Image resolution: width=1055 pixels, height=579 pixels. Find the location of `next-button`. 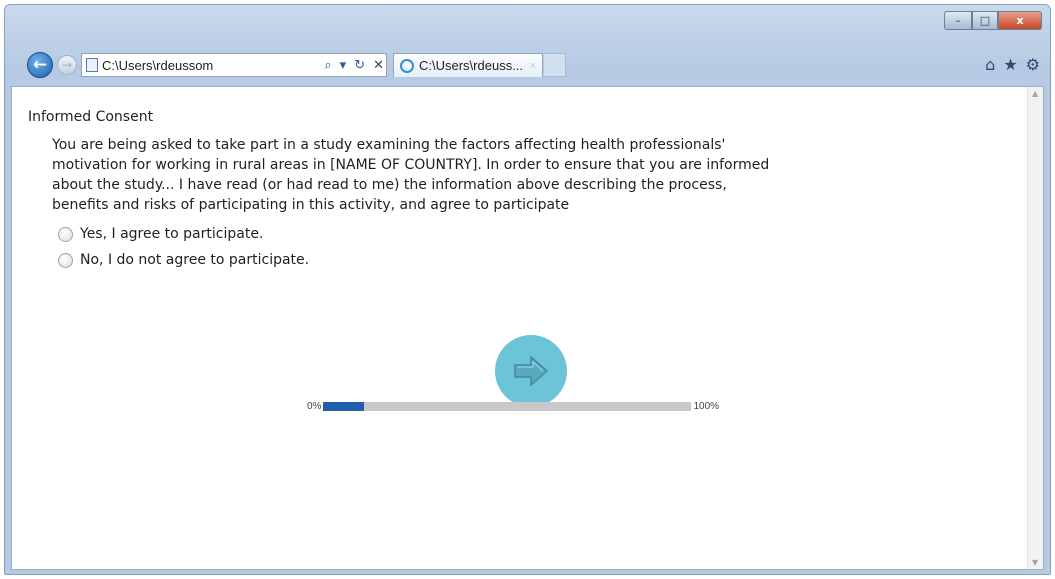

next-button is located at coordinates (531, 371).